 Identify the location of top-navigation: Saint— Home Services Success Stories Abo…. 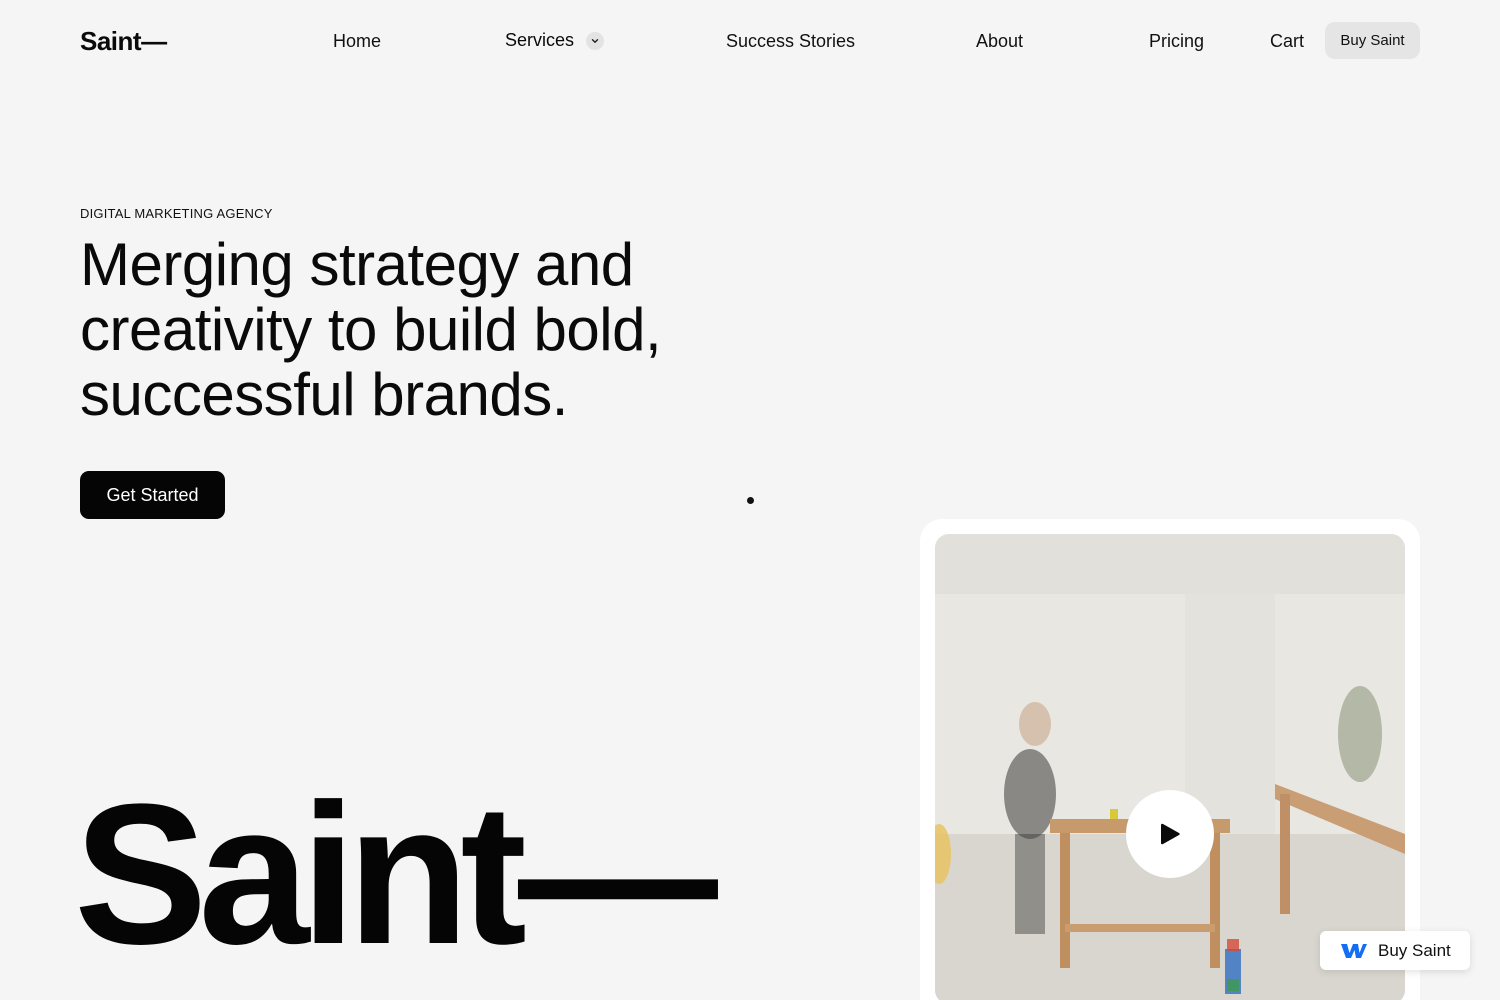
(750, 41).